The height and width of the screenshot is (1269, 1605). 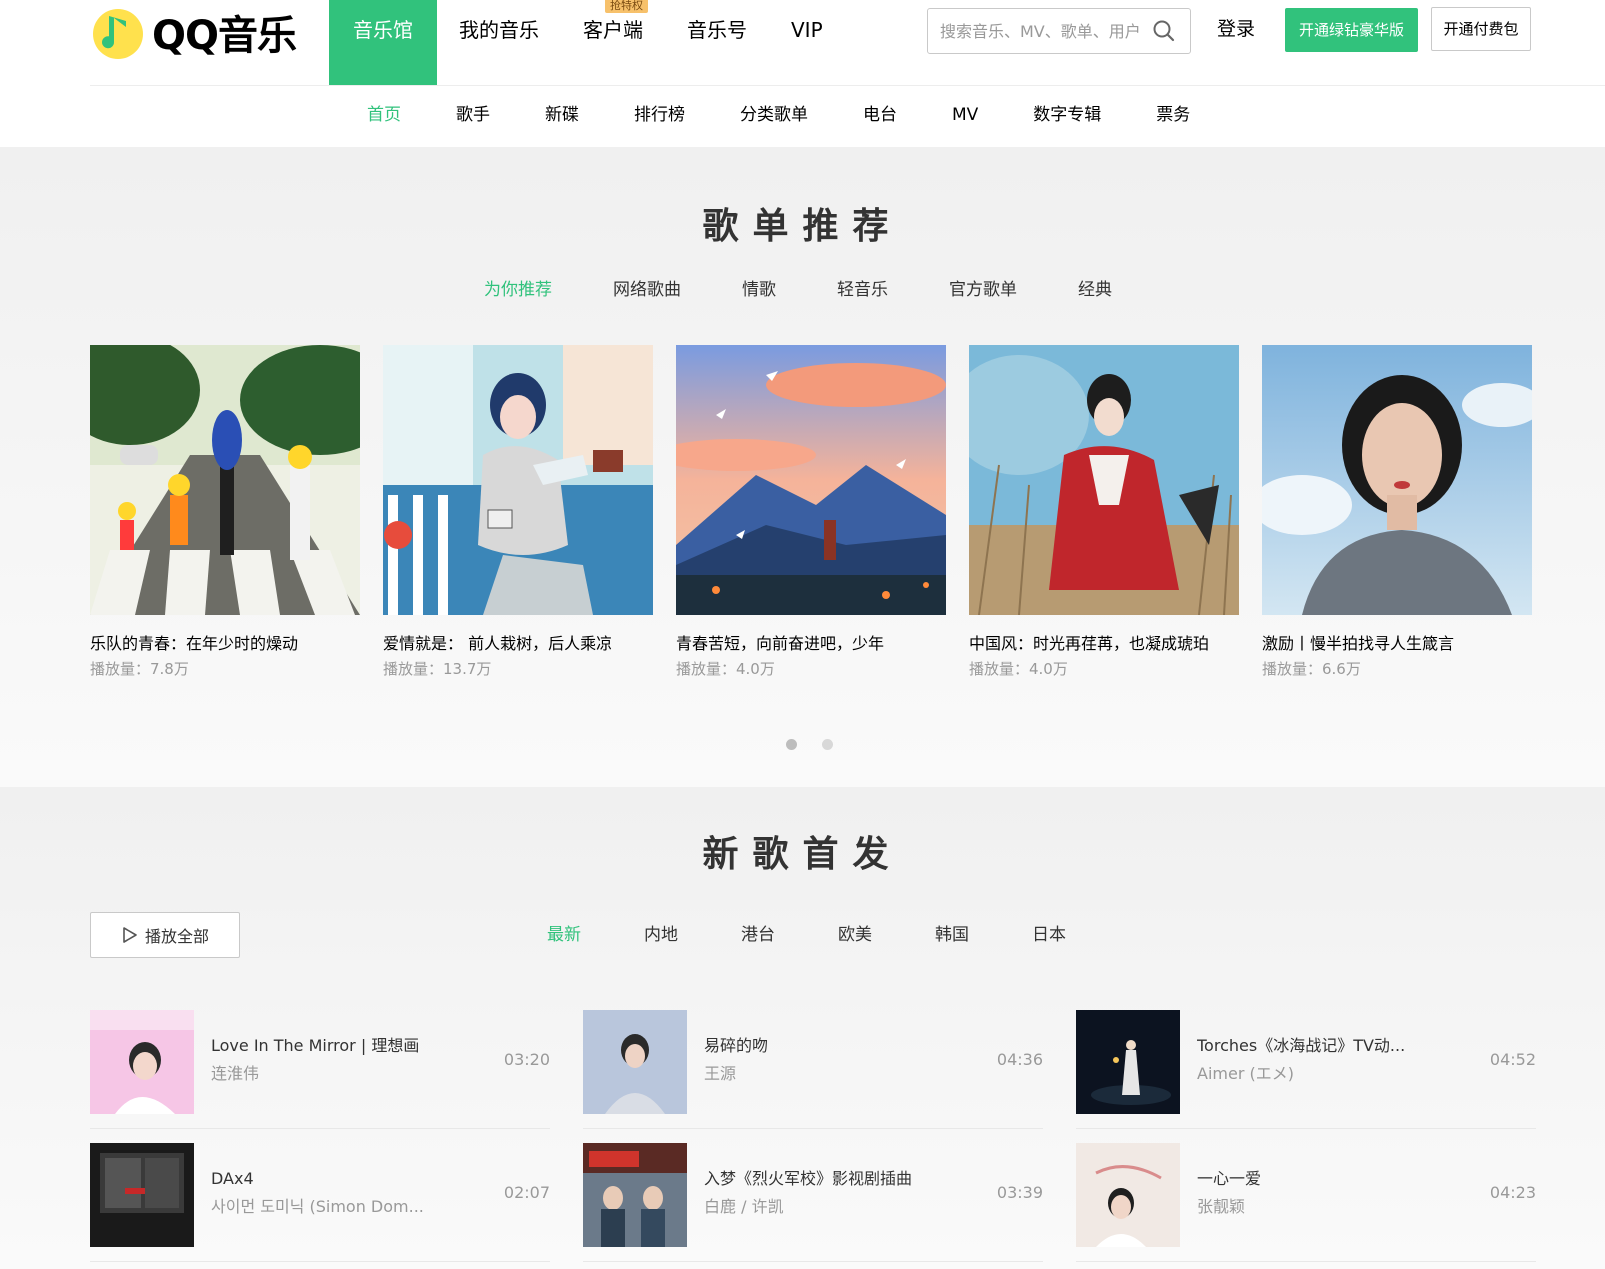 I want to click on playlist-card: 乐队的青春：在年少时的燥动 播放量：7.8万, so click(x=225, y=512).